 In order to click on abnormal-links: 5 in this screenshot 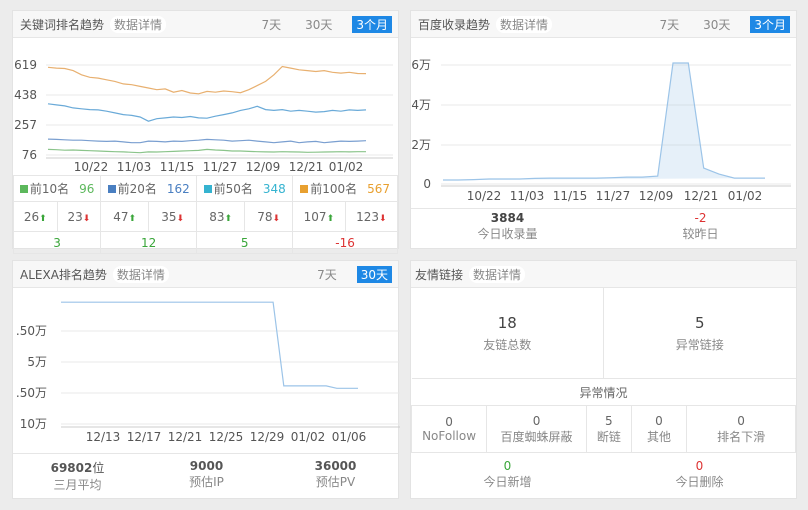, I will do `click(699, 322)`.